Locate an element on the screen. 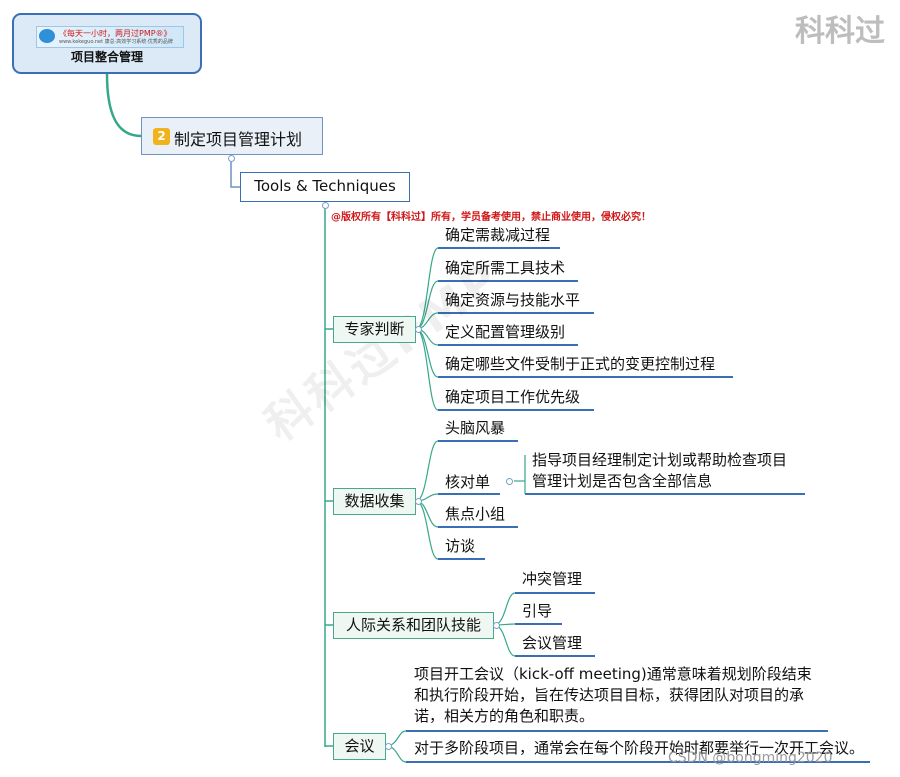 The height and width of the screenshot is (777, 900). category-meetings: 会议 is located at coordinates (359, 746).